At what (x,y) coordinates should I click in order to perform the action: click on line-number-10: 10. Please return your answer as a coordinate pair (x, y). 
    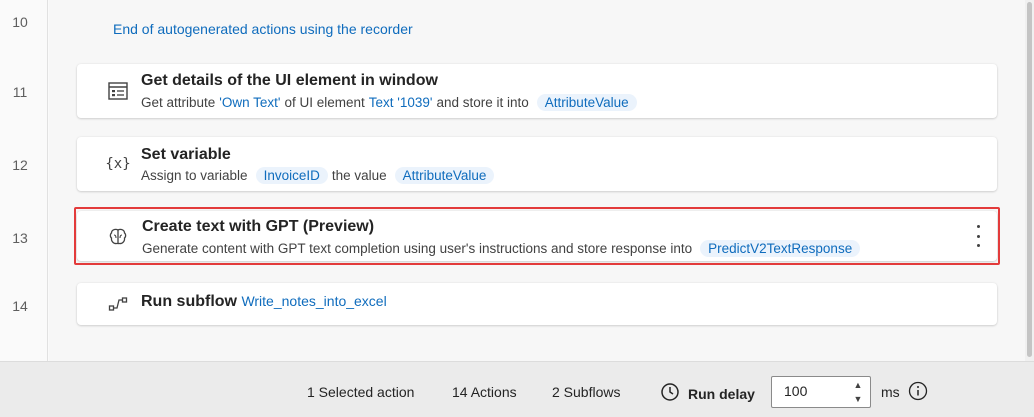
    Looking at the image, I should click on (20, 22).